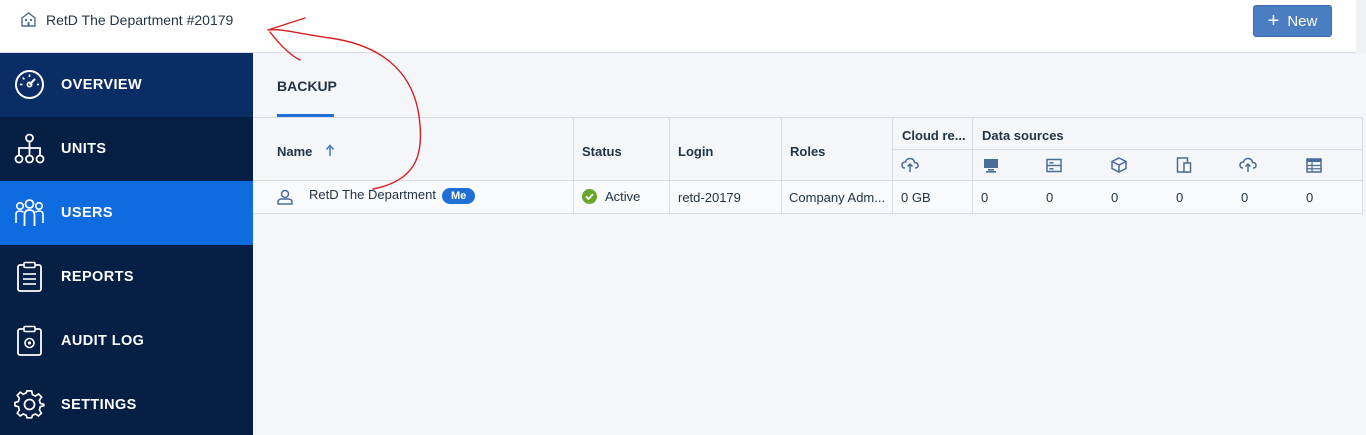 The image size is (1366, 435). I want to click on sidebar-item-label: REPORTS, so click(97, 277).